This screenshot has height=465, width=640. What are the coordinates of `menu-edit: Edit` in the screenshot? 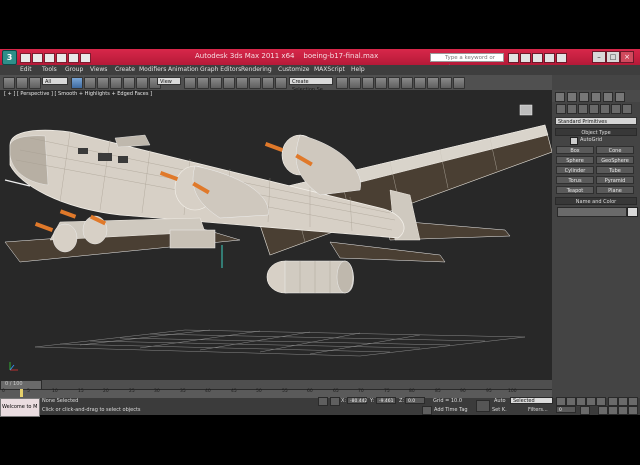 It's located at (26, 69).